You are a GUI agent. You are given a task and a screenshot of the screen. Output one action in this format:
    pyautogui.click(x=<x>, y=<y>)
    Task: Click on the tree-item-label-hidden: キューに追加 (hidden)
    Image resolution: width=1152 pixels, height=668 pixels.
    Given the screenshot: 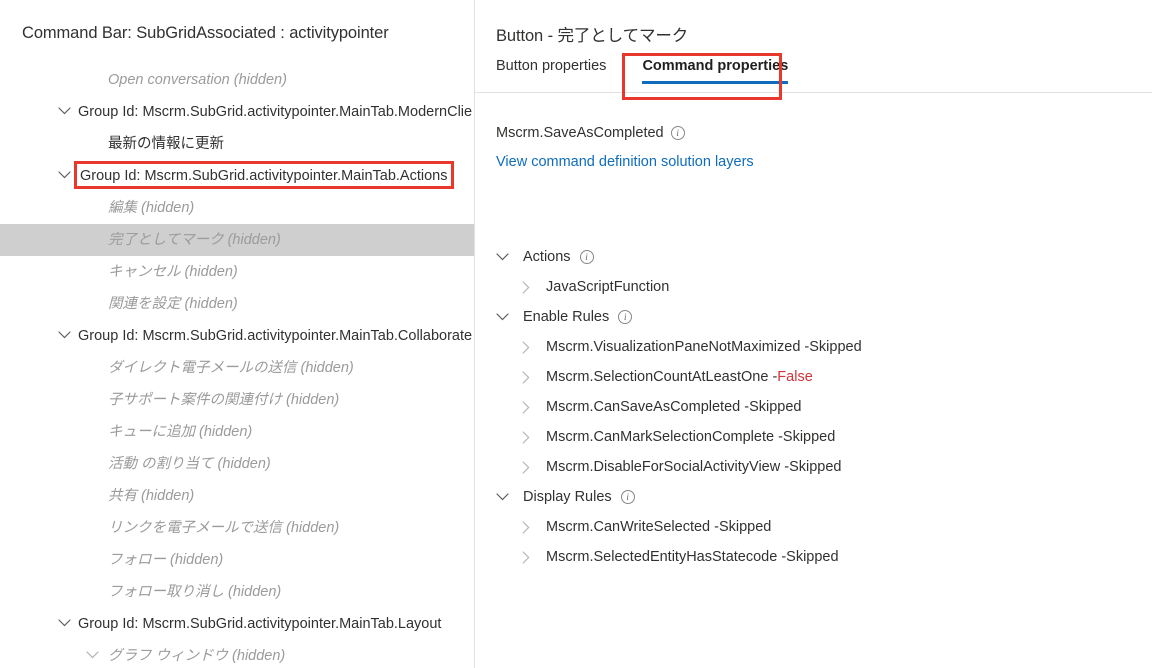 What is the action you would take?
    pyautogui.click(x=180, y=432)
    